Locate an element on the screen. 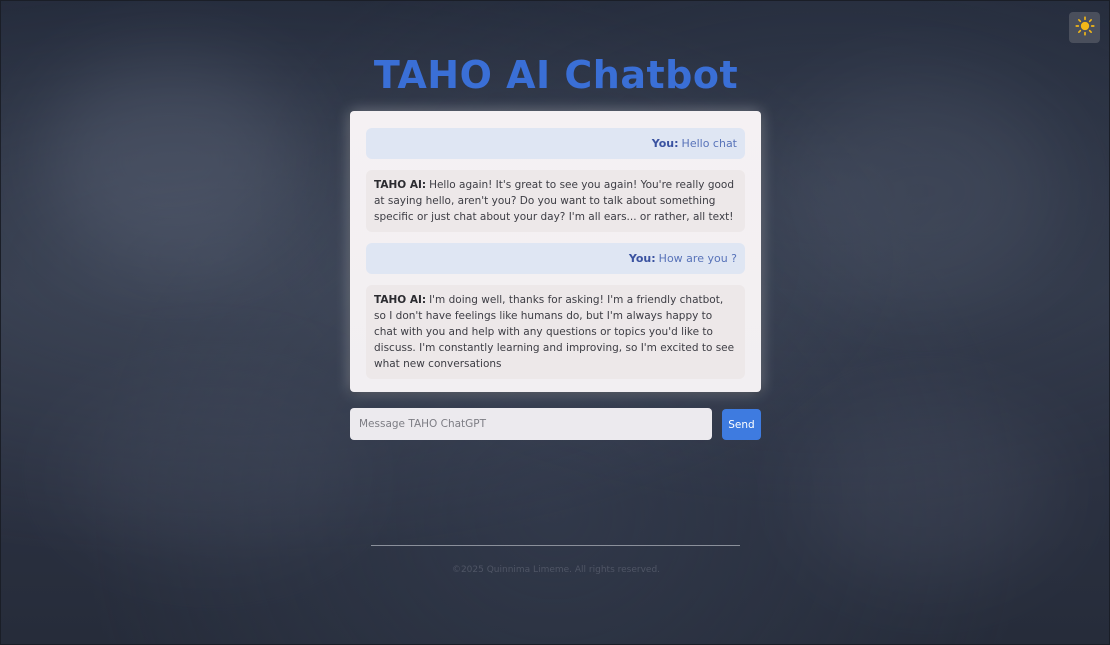  sun-icon is located at coordinates (1084, 27).